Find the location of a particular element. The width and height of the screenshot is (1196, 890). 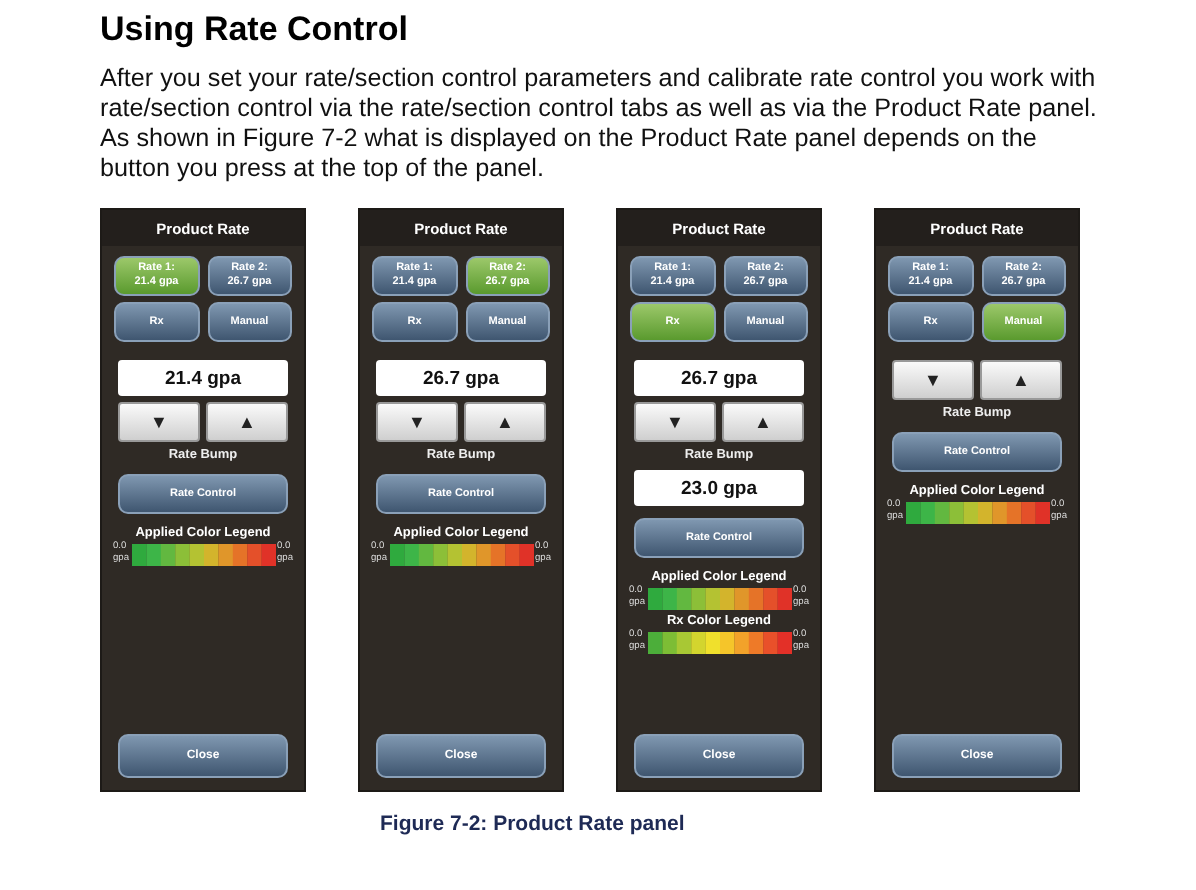

rate-value-field: 21.4 gpa is located at coordinates (203, 378).